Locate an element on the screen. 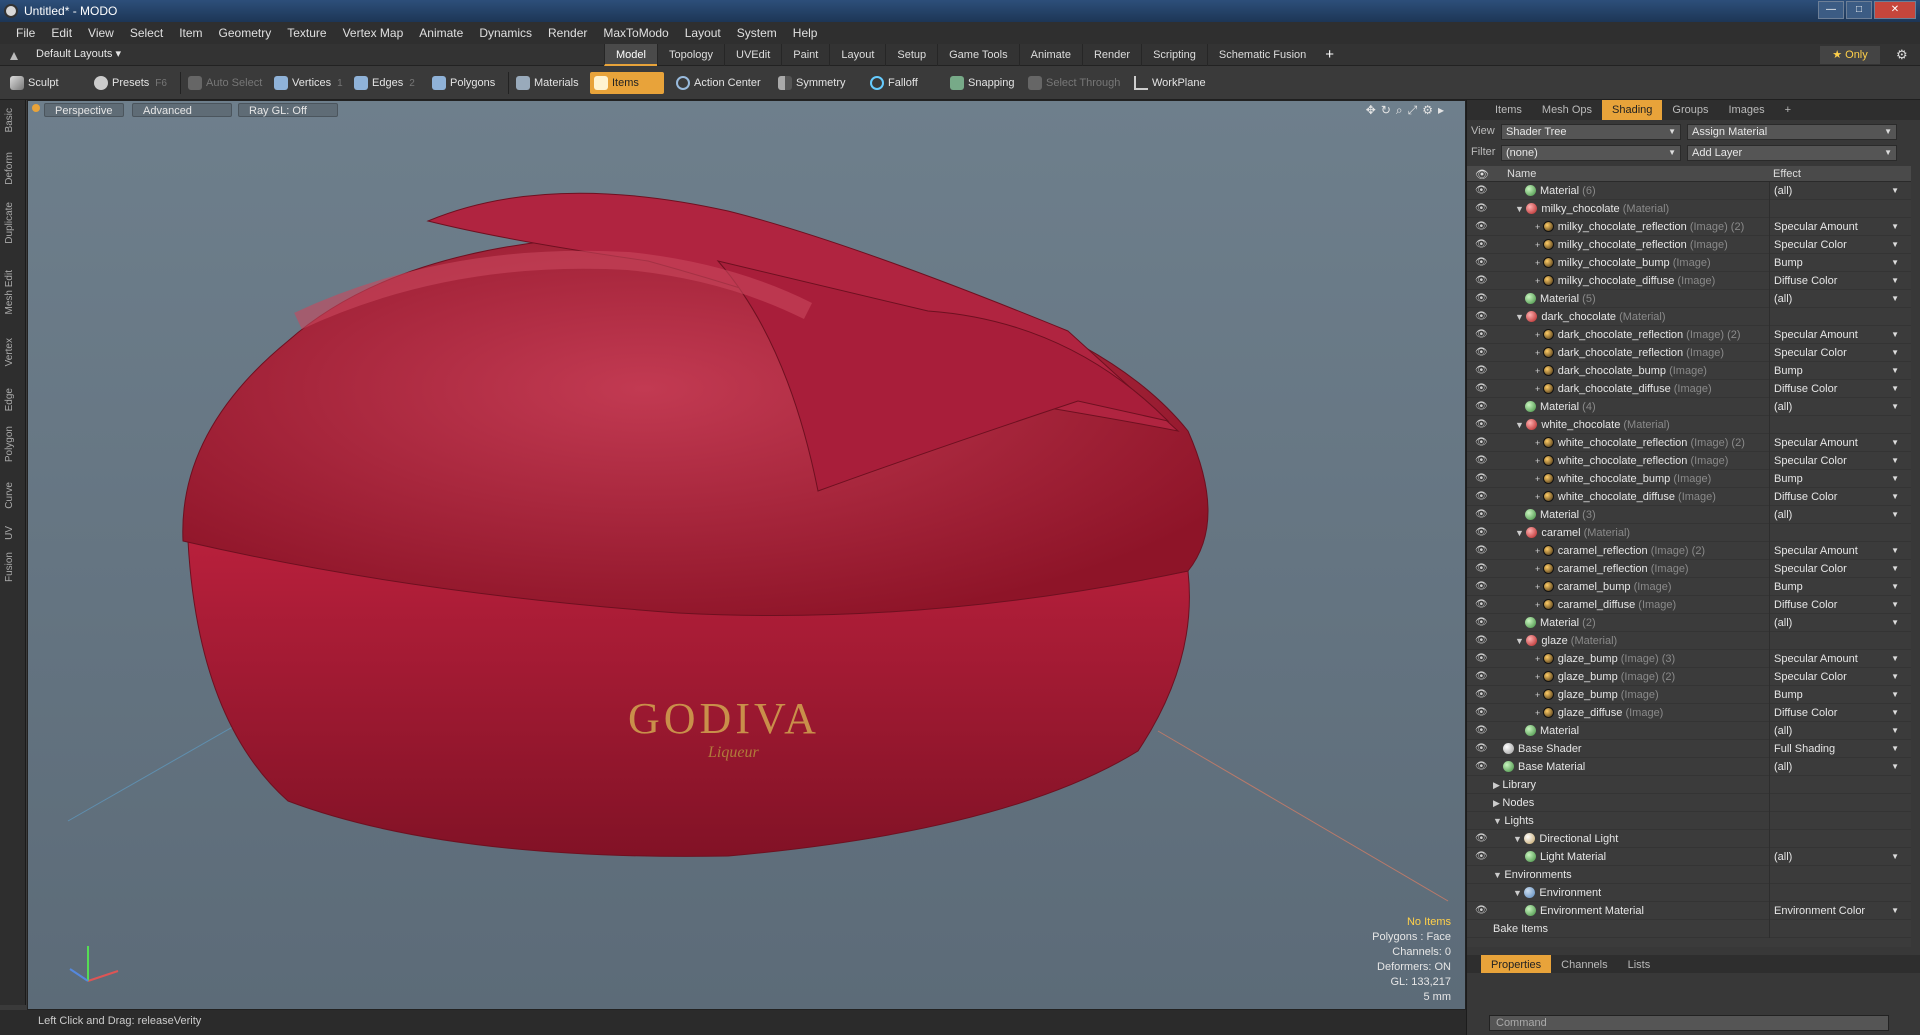  maximize-button: □ is located at coordinates (1859, 10).